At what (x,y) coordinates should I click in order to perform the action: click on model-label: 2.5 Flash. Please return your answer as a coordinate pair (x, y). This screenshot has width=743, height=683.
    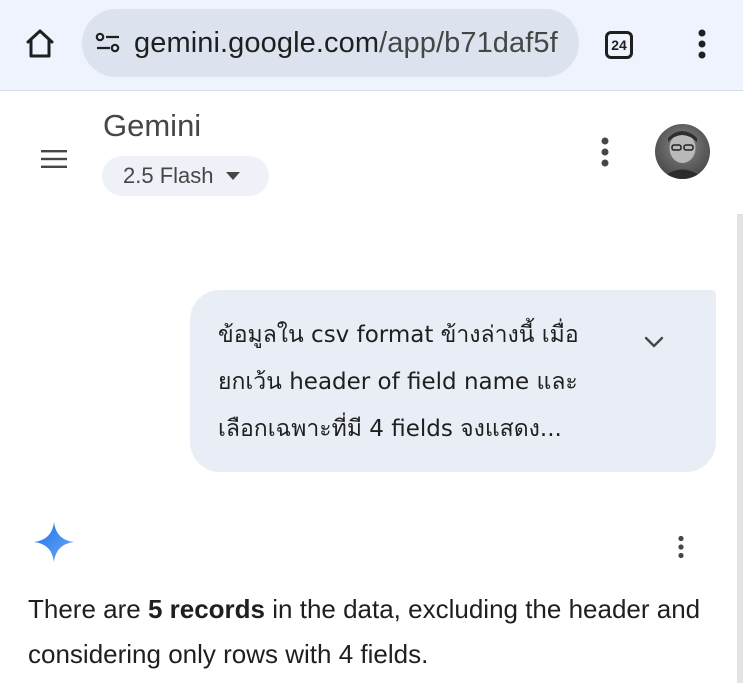
    Looking at the image, I should click on (168, 175).